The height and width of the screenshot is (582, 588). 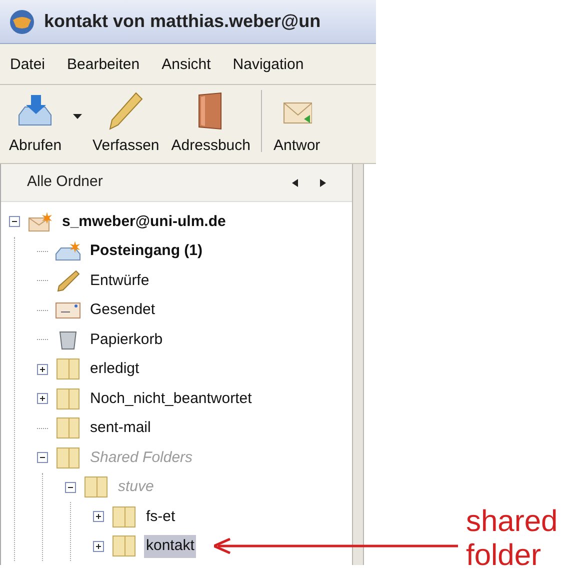 What do you see at coordinates (512, 539) in the screenshot?
I see `annotation-label: shared folder` at bounding box center [512, 539].